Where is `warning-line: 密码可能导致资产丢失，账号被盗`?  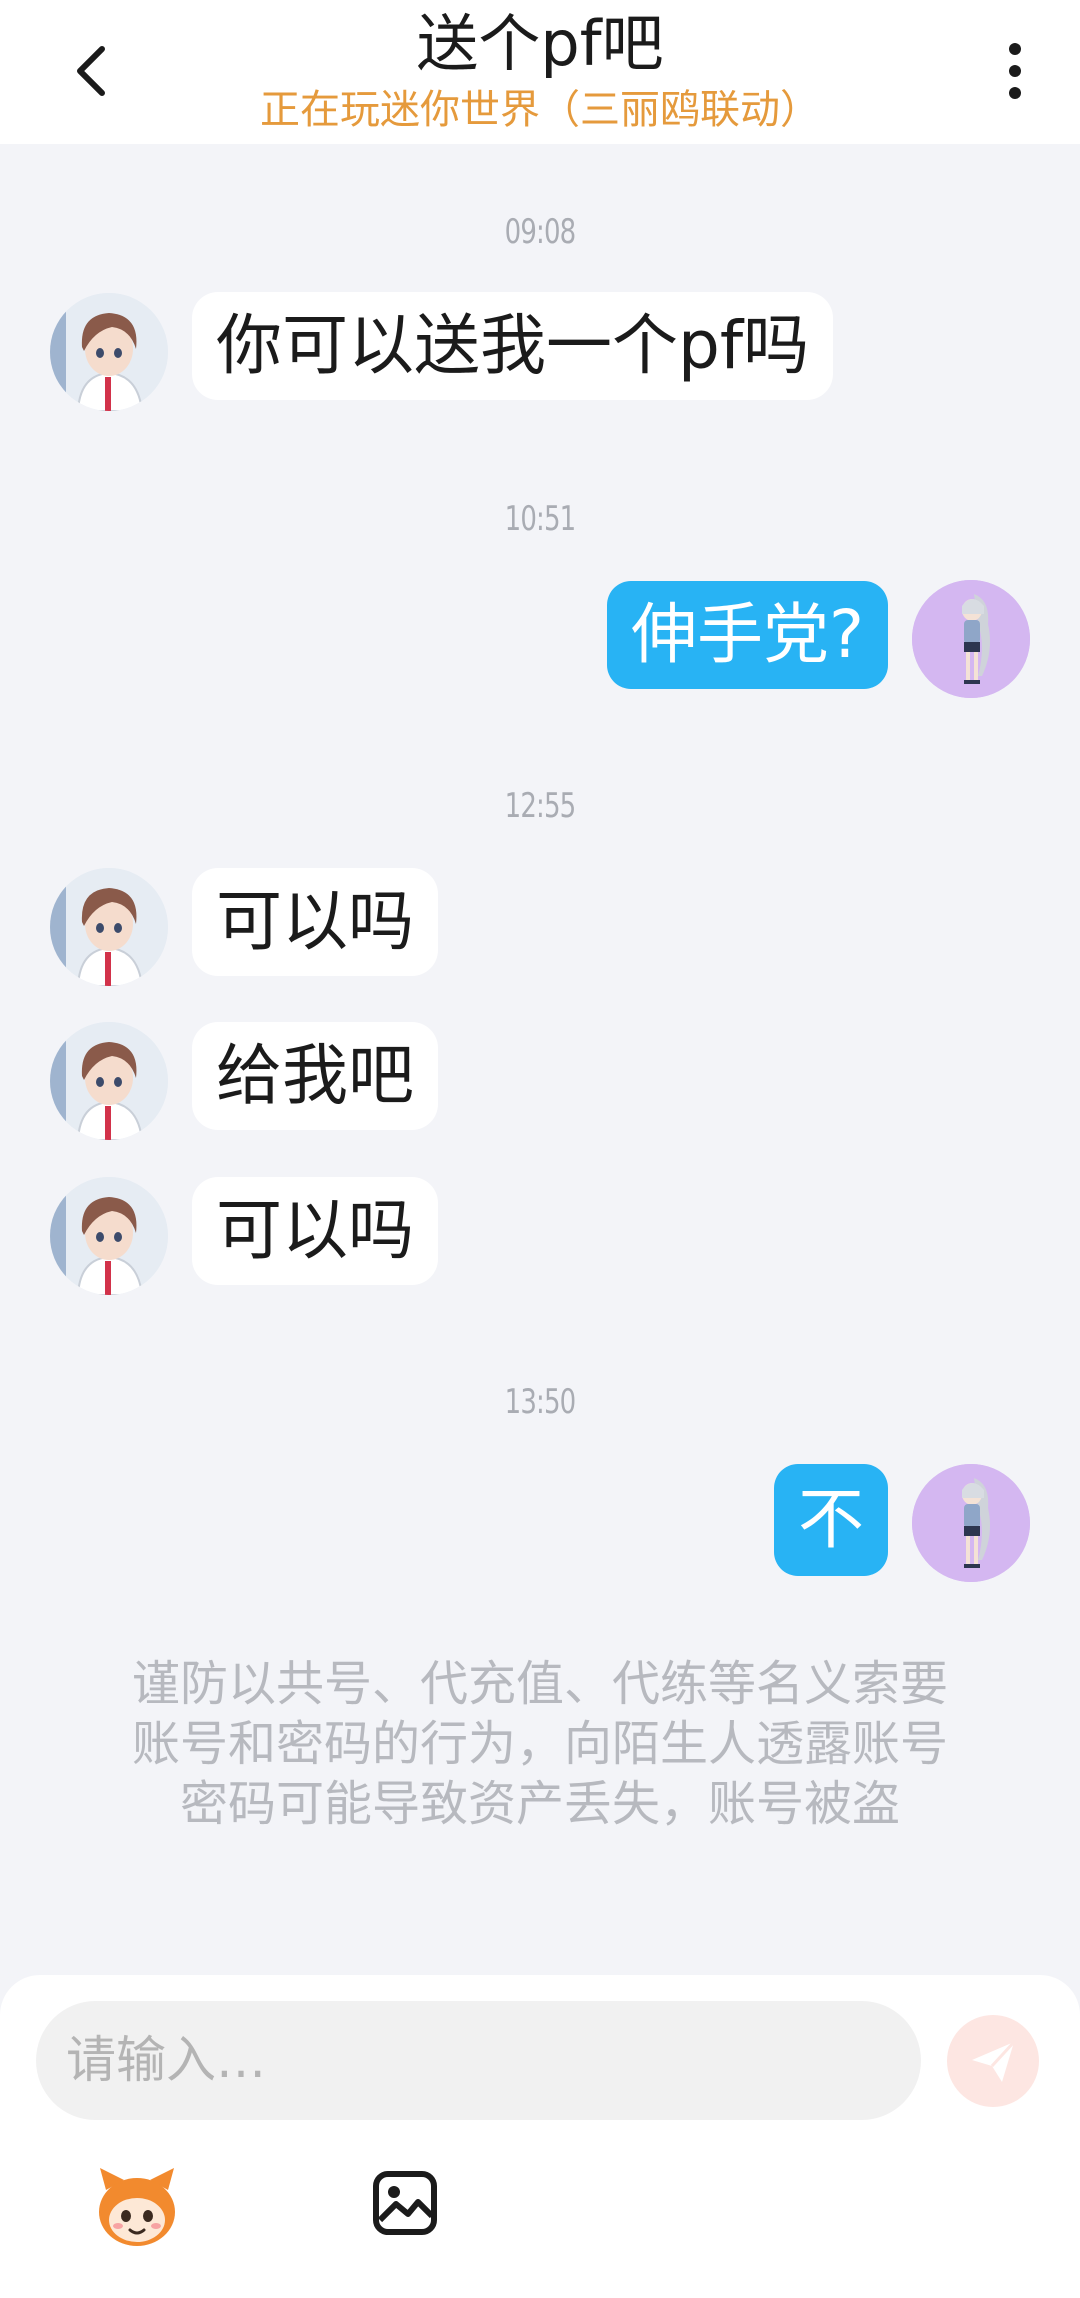 warning-line: 密码可能导致资产丢失，账号被盗 is located at coordinates (539, 1804).